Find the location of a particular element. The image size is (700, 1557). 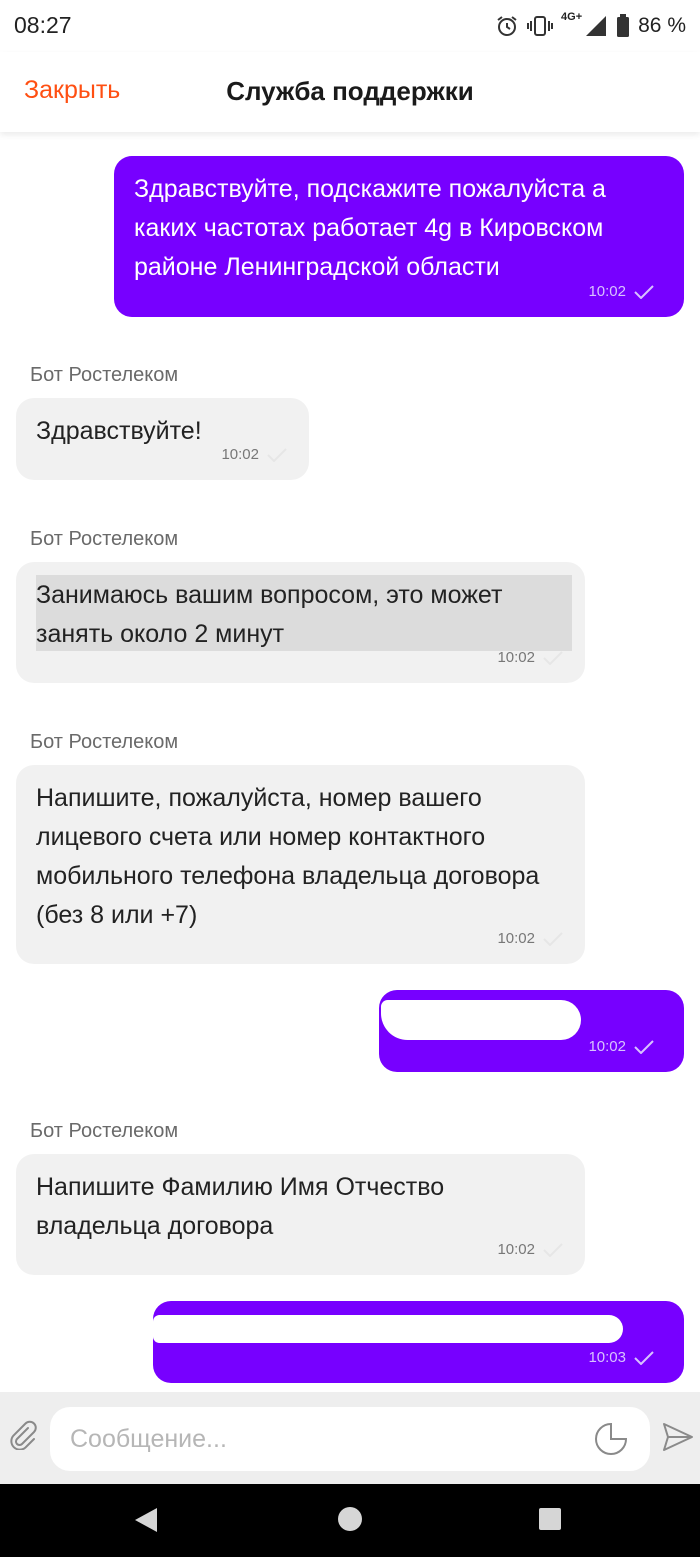

outgoing-message: 10:02 is located at coordinates (531, 1031).